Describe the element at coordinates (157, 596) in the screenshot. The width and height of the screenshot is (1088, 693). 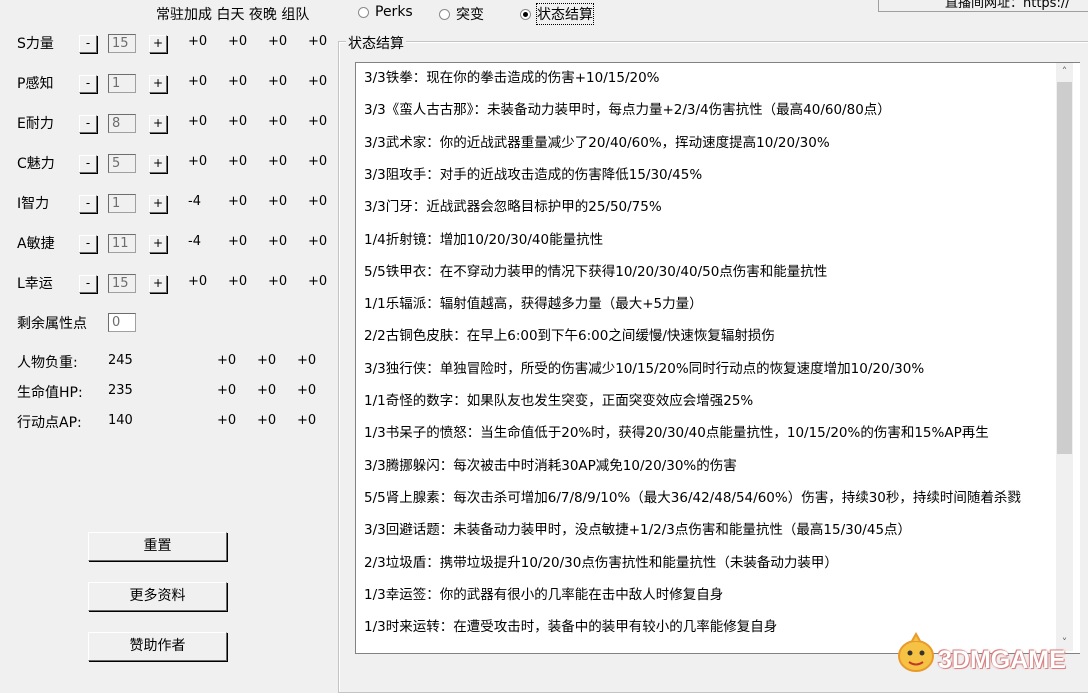
I see `more-info-button: 更多资料` at that location.